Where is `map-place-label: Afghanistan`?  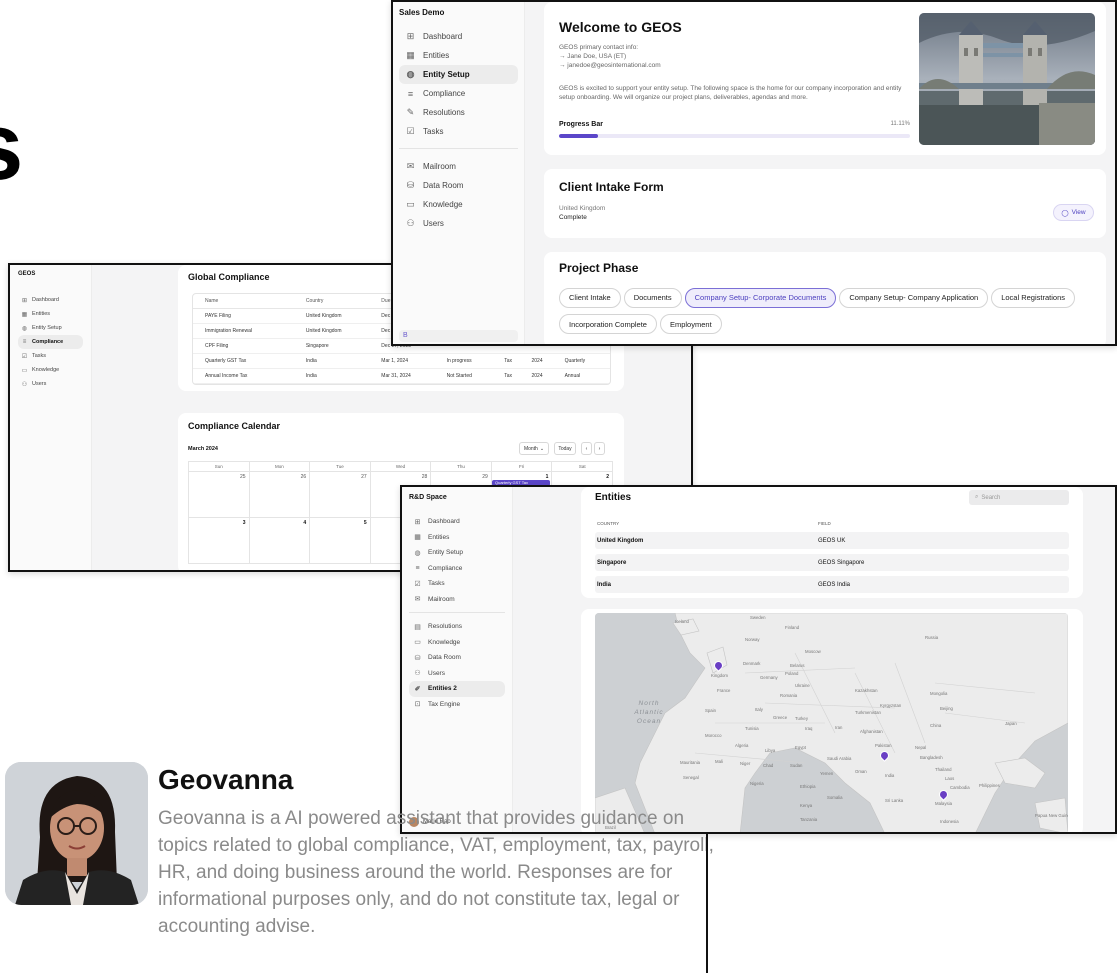 map-place-label: Afghanistan is located at coordinates (871, 731).